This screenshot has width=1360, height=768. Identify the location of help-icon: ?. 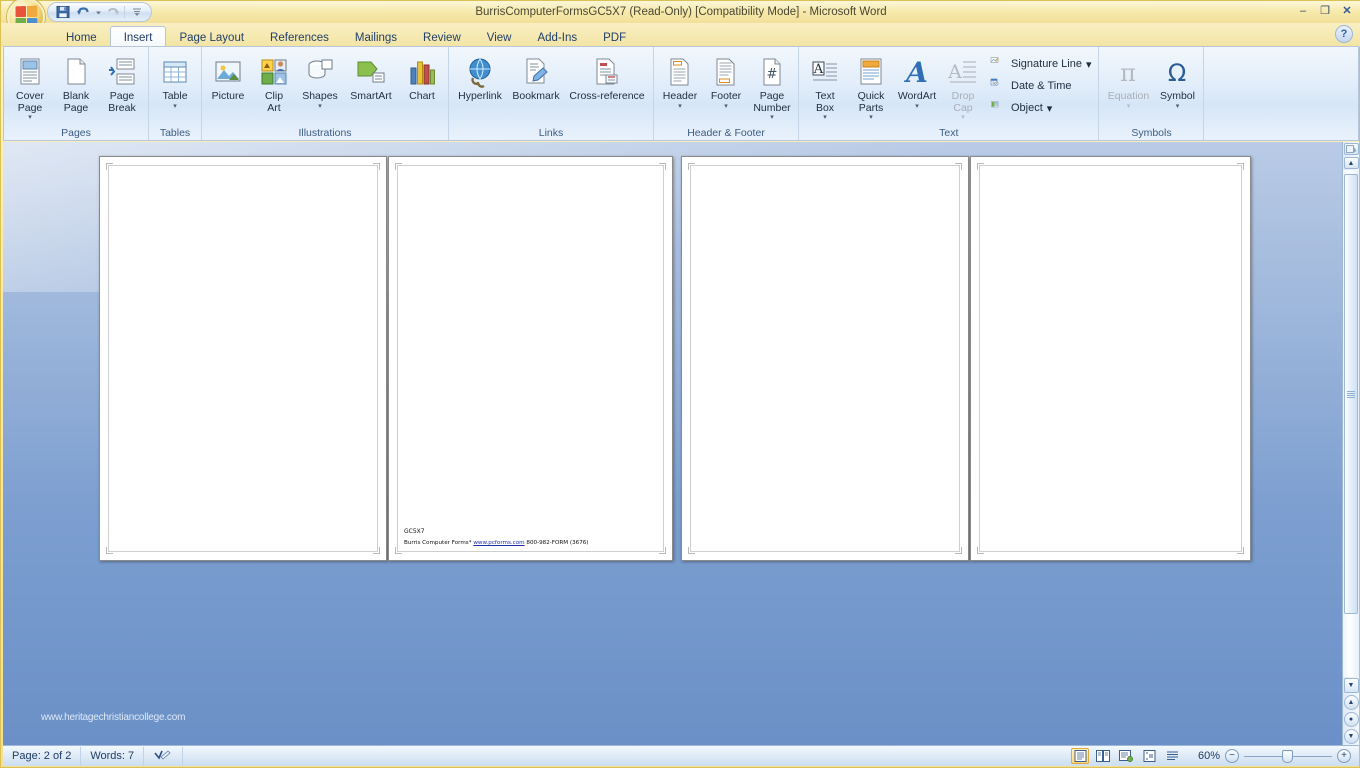
(1344, 34).